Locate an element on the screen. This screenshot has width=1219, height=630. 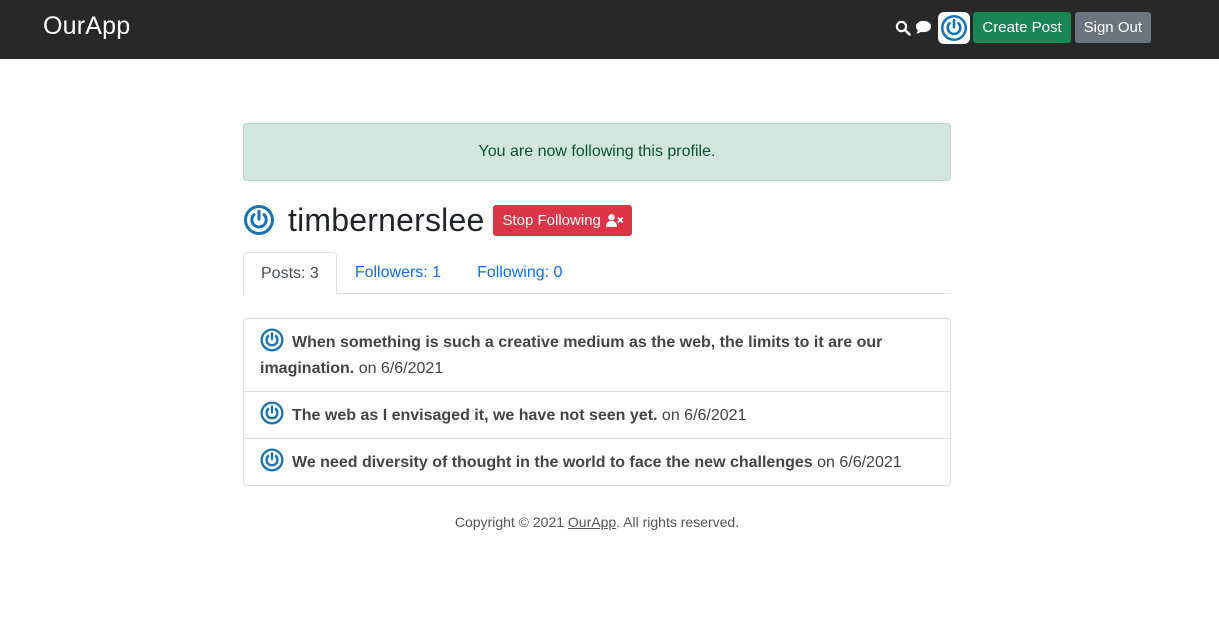
tab-followers: Followers: 1 is located at coordinates (398, 272).